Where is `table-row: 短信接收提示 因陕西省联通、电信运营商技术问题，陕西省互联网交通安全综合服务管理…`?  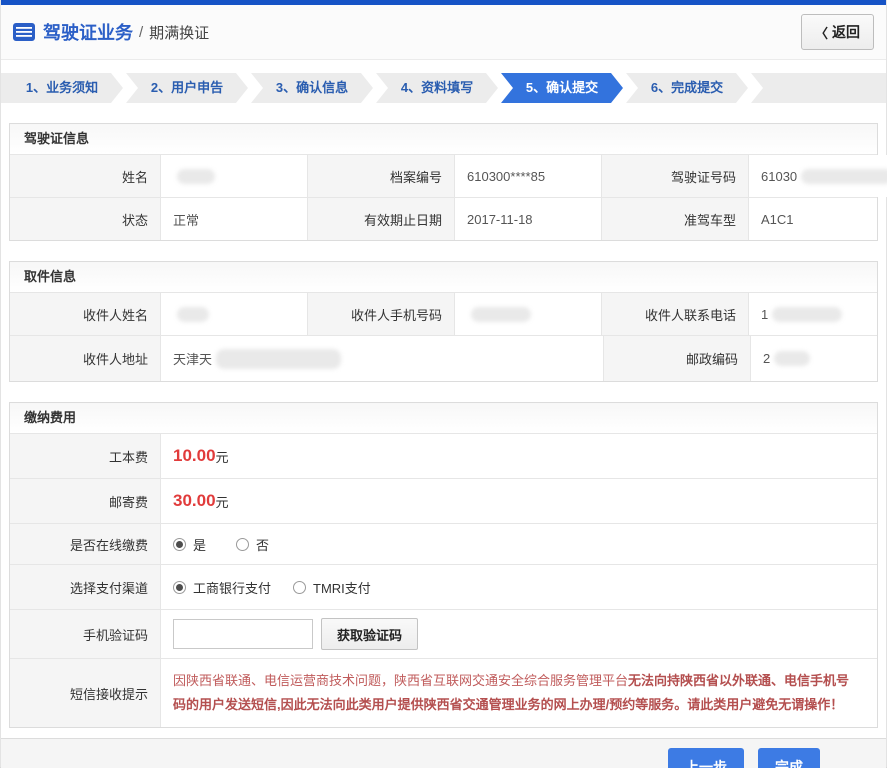 table-row: 短信接收提示 因陕西省联通、电信运营商技术问题，陕西省互联网交通安全综合服务管理… is located at coordinates (443, 693).